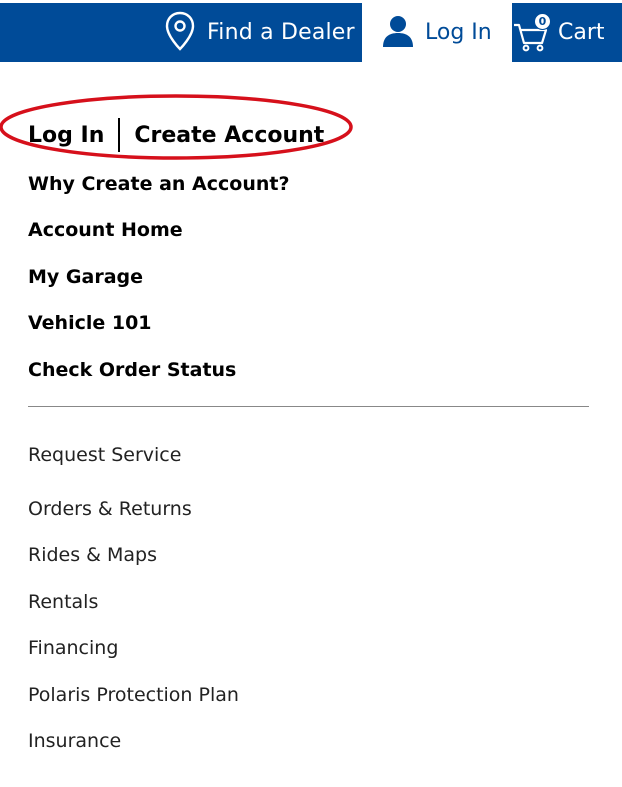 The image size is (622, 787). I want to click on financing-link: Financing, so click(73, 648).